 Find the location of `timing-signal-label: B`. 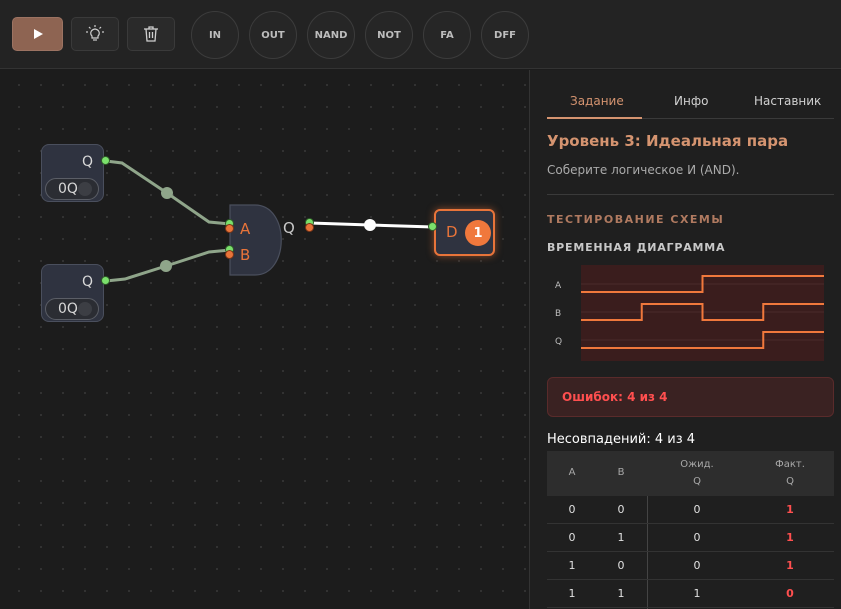

timing-signal-label: B is located at coordinates (558, 314).